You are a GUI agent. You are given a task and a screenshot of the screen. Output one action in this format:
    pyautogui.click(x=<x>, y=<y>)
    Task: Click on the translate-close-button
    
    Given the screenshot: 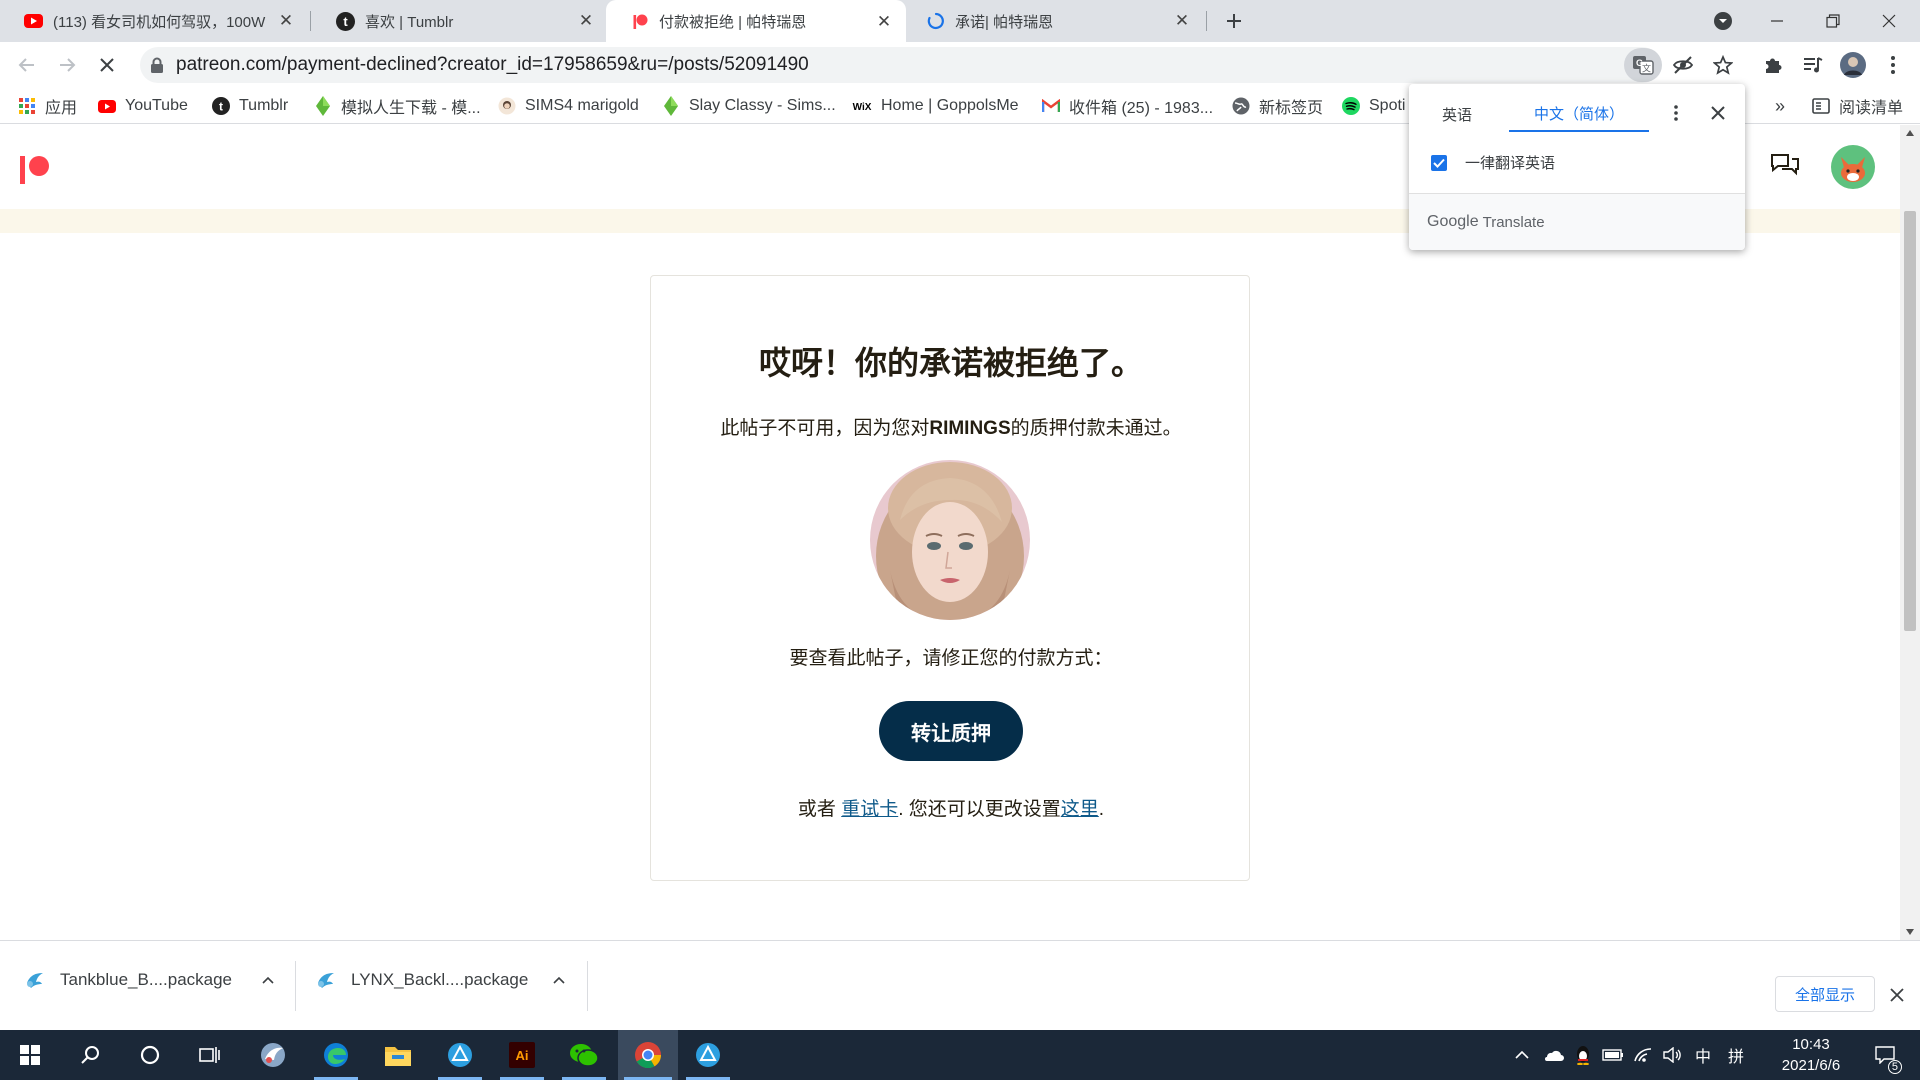 What is the action you would take?
    pyautogui.click(x=1718, y=115)
    